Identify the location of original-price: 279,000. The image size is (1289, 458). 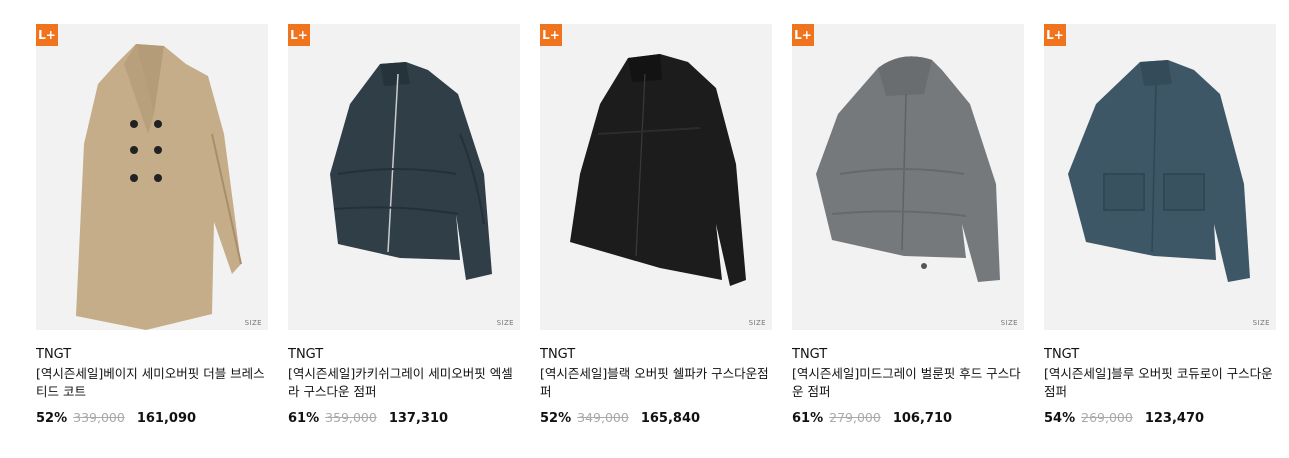
(855, 417).